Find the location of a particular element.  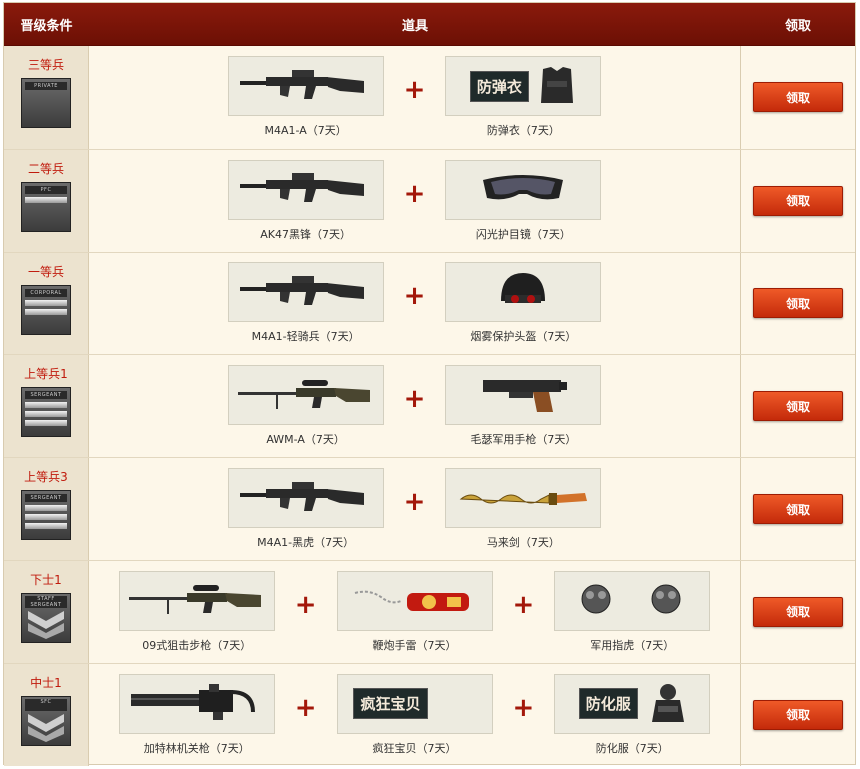

item-label: M4A1-A（7天） is located at coordinates (305, 131).